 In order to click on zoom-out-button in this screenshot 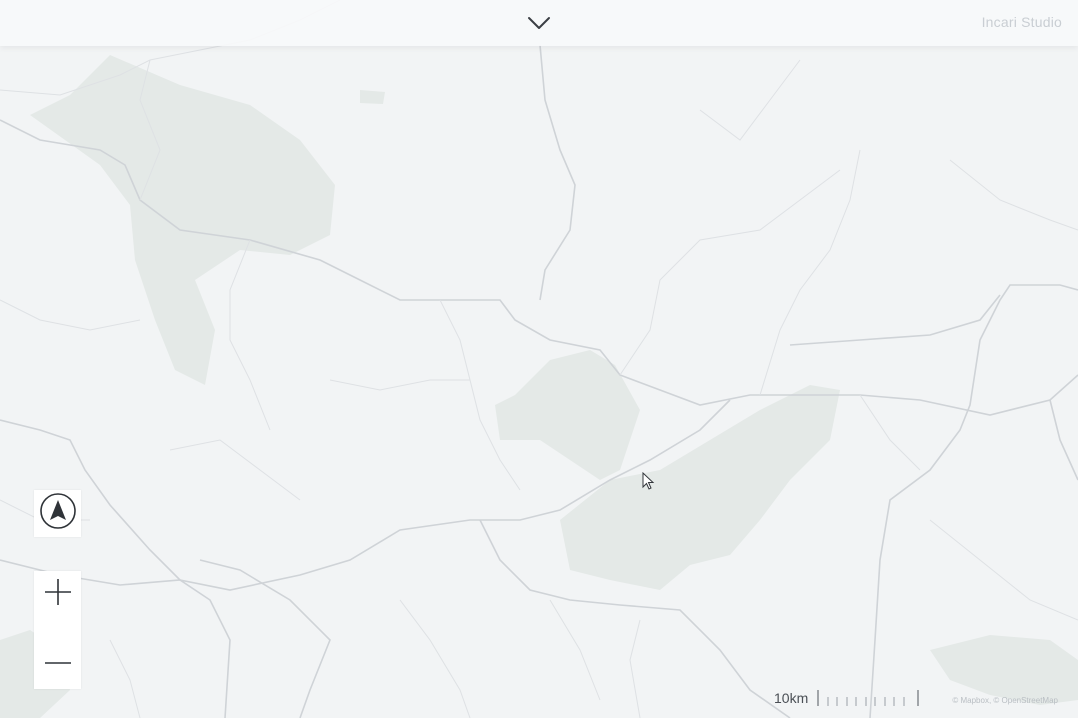, I will do `click(57, 665)`.